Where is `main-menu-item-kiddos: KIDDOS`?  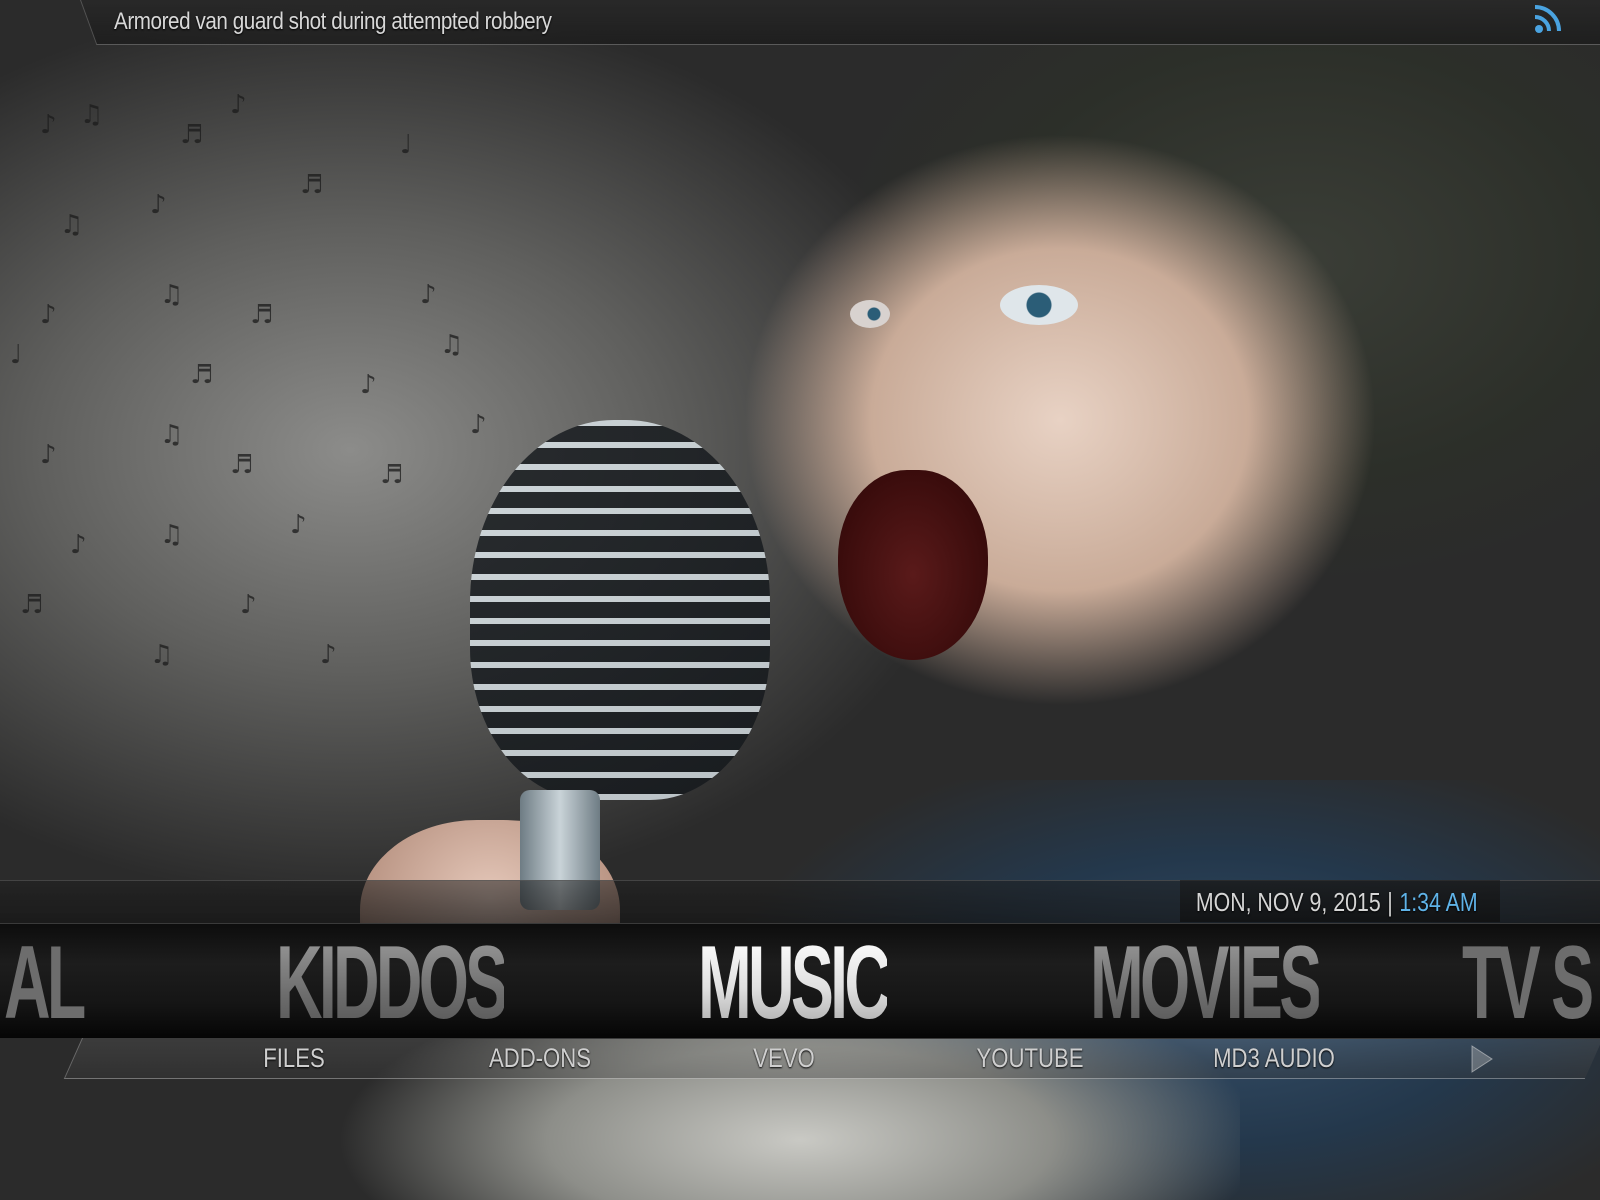 main-menu-item-kiddos: KIDDOS is located at coordinates (392, 983).